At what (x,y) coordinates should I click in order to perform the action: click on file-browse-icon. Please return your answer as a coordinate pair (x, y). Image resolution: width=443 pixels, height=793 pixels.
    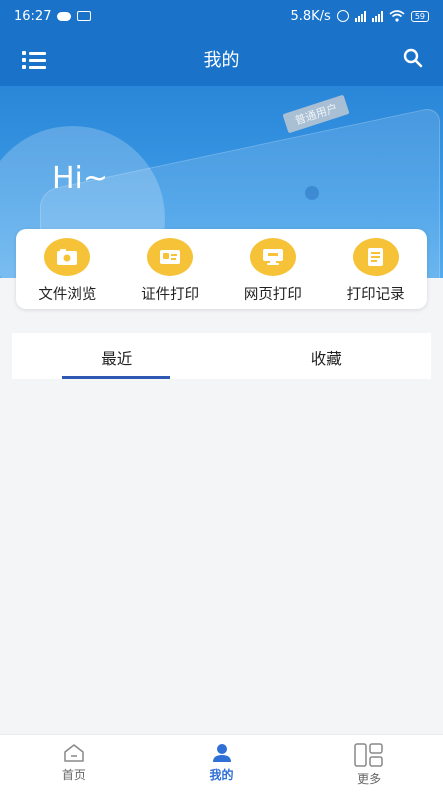
    Looking at the image, I should click on (67, 257).